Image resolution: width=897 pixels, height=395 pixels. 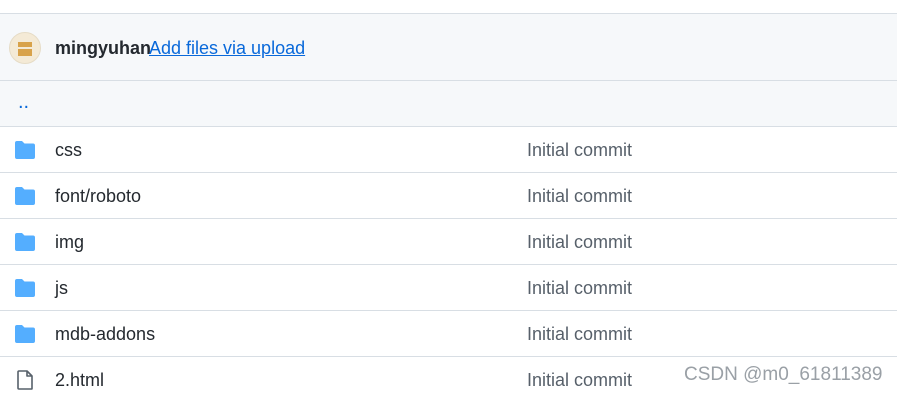 What do you see at coordinates (783, 374) in the screenshot?
I see `watermark-text: CSDN @m0_61811389` at bounding box center [783, 374].